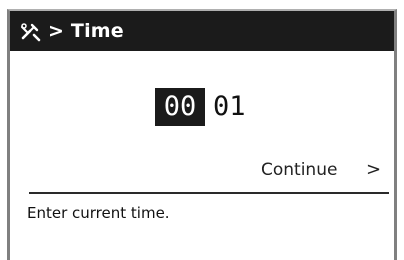  I want to click on divider, so click(209, 193).